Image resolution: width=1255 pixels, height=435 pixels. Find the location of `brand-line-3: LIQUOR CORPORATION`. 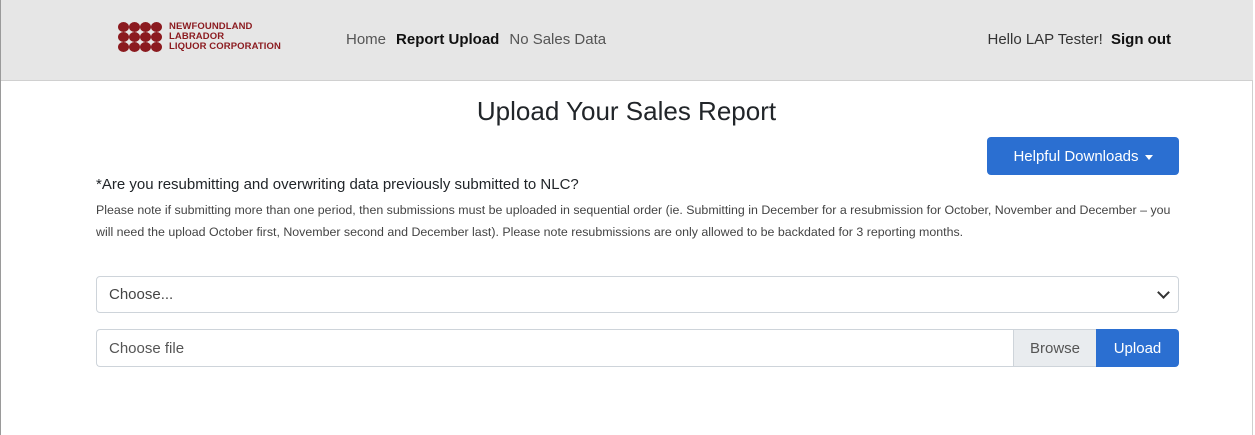

brand-line-3: LIQUOR CORPORATION is located at coordinates (225, 46).